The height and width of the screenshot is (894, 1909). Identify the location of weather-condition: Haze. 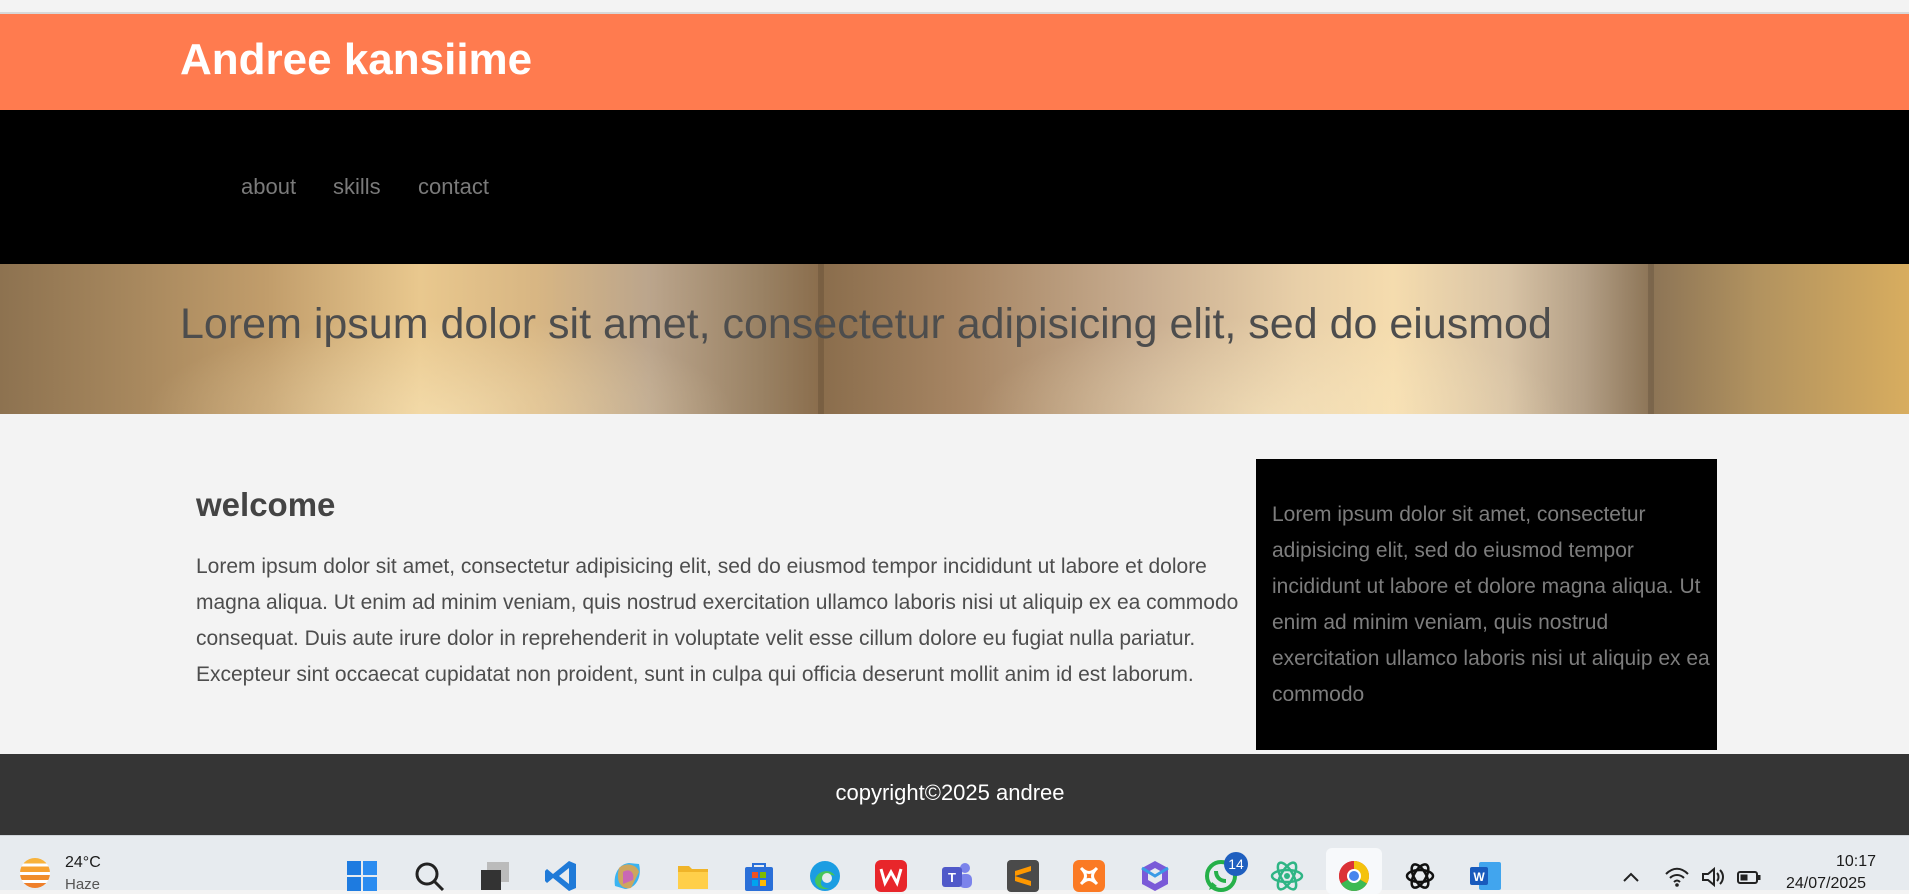
(82, 884).